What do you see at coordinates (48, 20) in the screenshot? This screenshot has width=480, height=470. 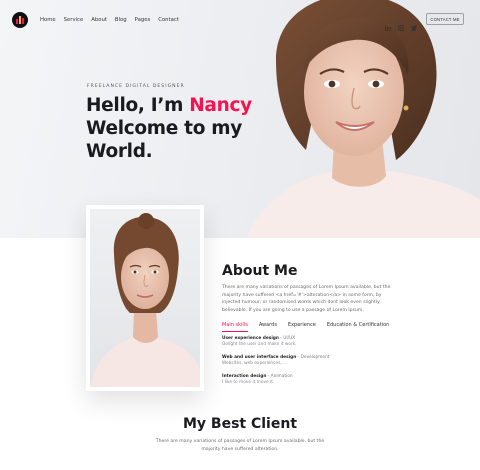 I see `nav-home: Home` at bounding box center [48, 20].